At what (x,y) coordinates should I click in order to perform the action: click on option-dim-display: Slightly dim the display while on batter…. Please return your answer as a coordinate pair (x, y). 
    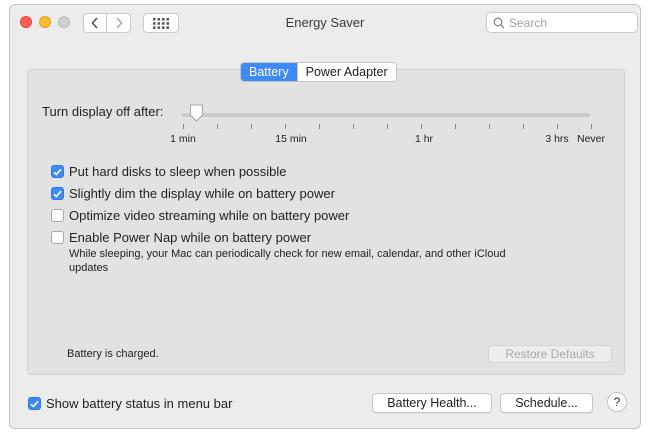
    Looking at the image, I should click on (193, 193).